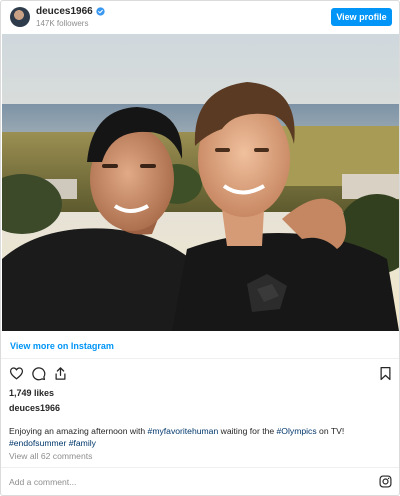 This screenshot has width=400, height=496. What do you see at coordinates (64, 11) in the screenshot?
I see `username: deuces1966` at bounding box center [64, 11].